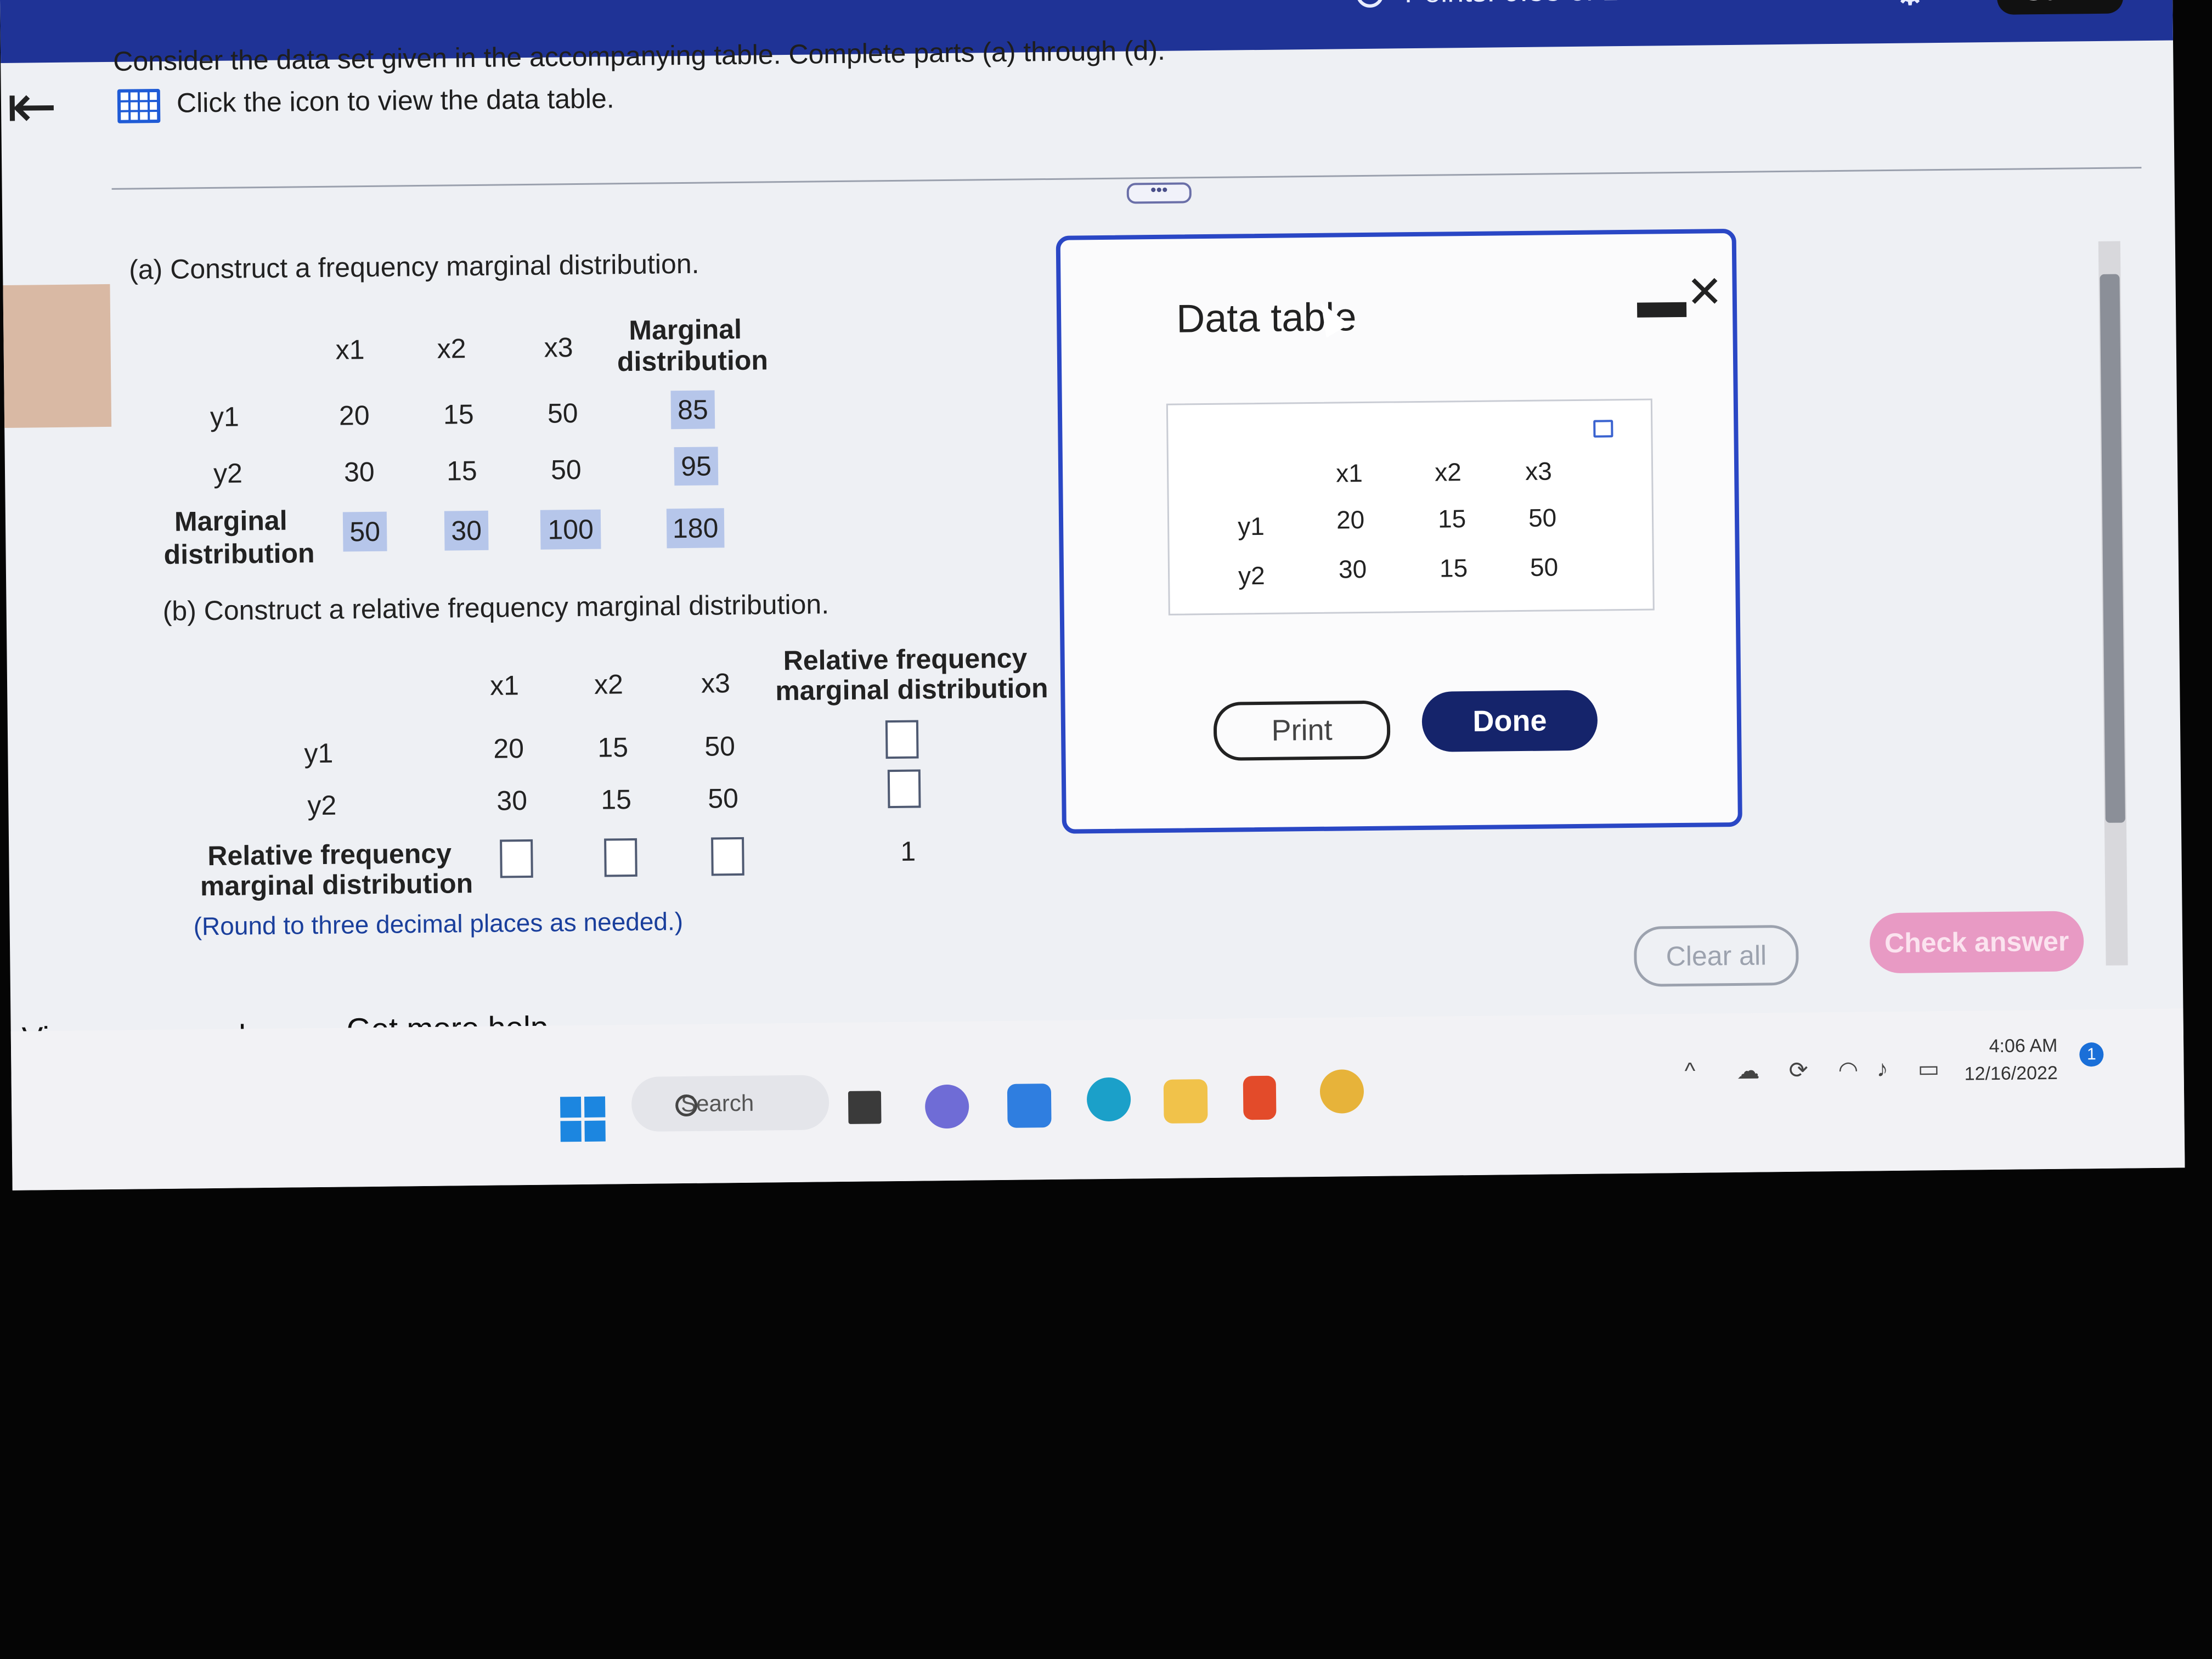  What do you see at coordinates (354, 415) in the screenshot?
I see `part-a-y1-x1: 20` at bounding box center [354, 415].